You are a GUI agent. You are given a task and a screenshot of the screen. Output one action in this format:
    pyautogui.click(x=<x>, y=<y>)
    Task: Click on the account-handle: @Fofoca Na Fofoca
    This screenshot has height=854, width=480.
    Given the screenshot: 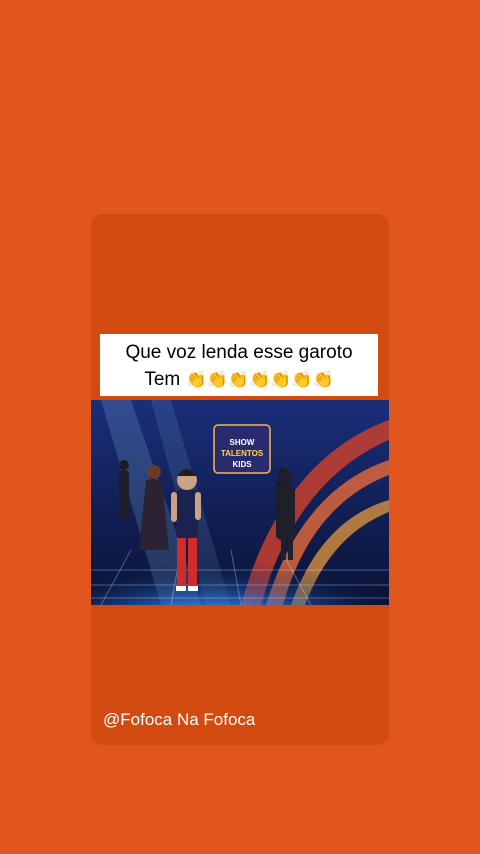 What is the action you would take?
    pyautogui.click(x=179, y=720)
    